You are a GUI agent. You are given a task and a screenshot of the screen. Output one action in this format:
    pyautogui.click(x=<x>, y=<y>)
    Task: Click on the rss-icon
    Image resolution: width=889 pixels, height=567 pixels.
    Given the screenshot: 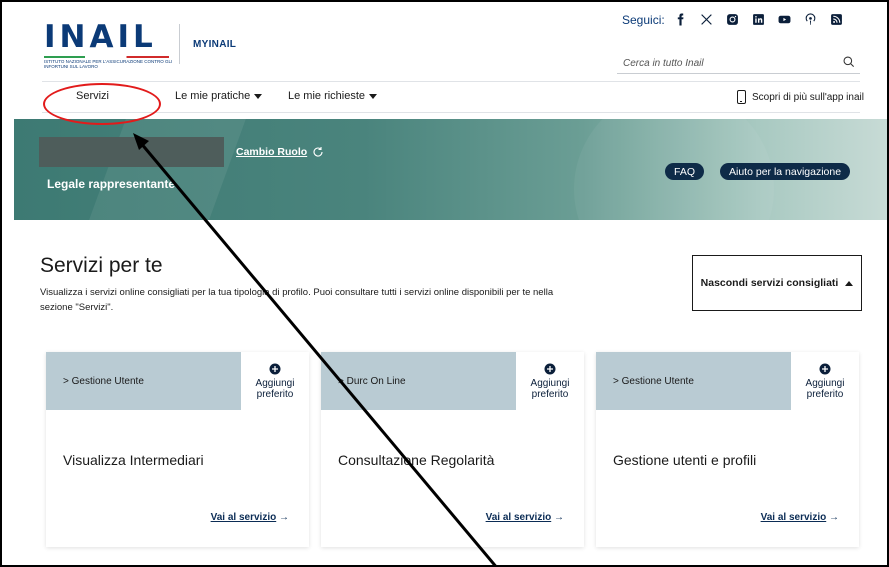 What is the action you would take?
    pyautogui.click(x=836, y=19)
    